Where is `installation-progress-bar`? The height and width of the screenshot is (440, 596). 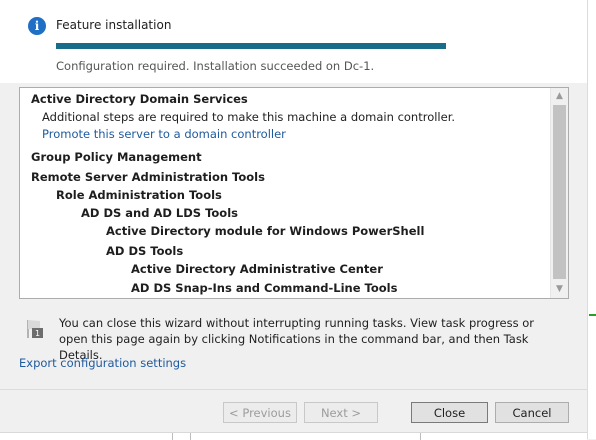 installation-progress-bar is located at coordinates (251, 46).